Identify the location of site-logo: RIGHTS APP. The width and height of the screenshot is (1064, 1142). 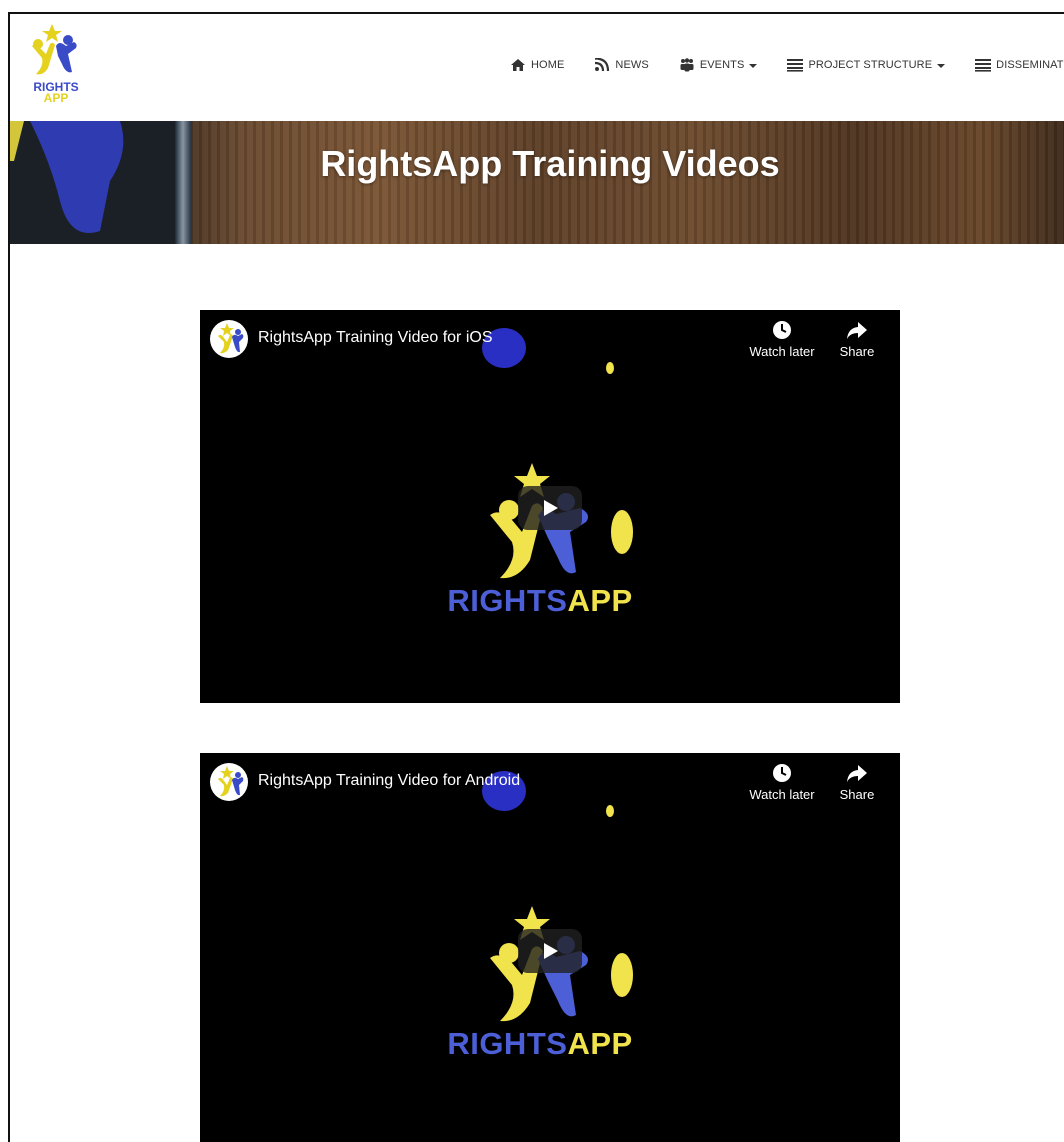
(56, 67).